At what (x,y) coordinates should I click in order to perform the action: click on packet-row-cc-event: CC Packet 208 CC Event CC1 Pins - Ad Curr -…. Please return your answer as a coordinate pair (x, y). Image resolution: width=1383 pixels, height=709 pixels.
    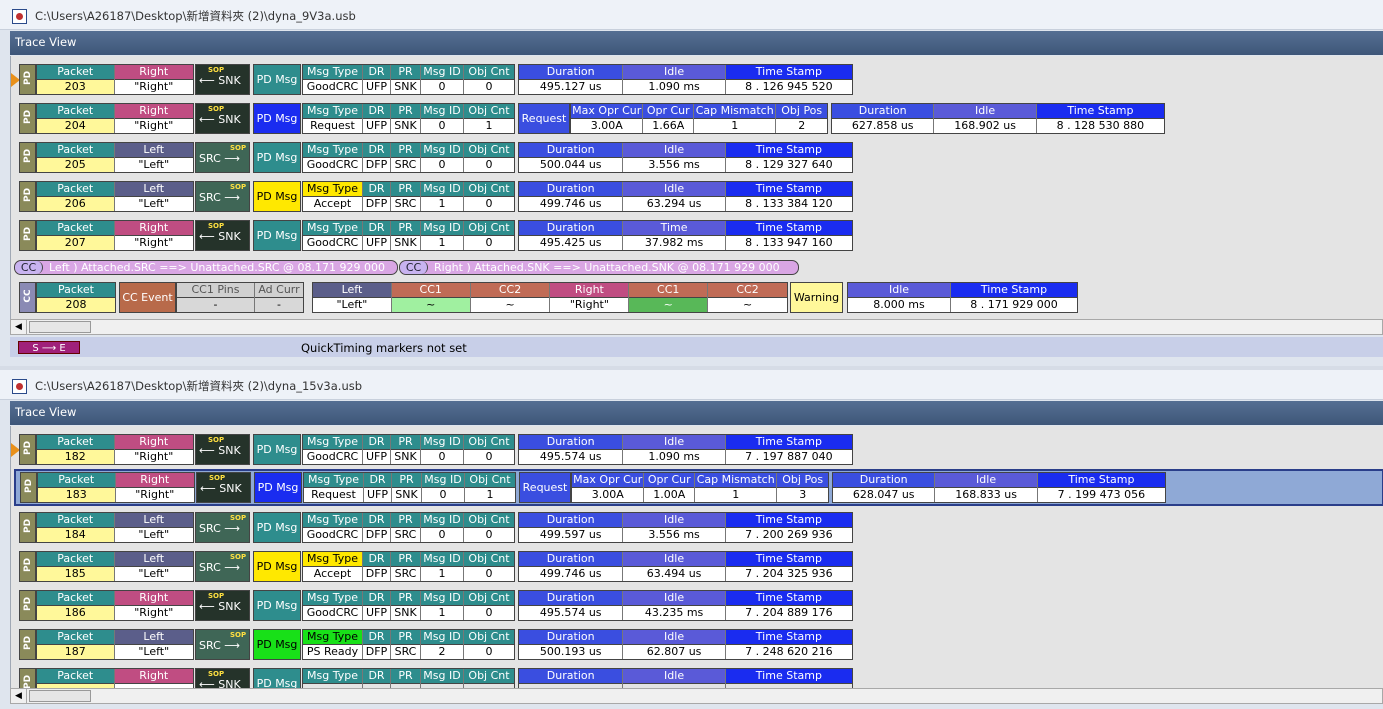
    Looking at the image, I should click on (699, 296).